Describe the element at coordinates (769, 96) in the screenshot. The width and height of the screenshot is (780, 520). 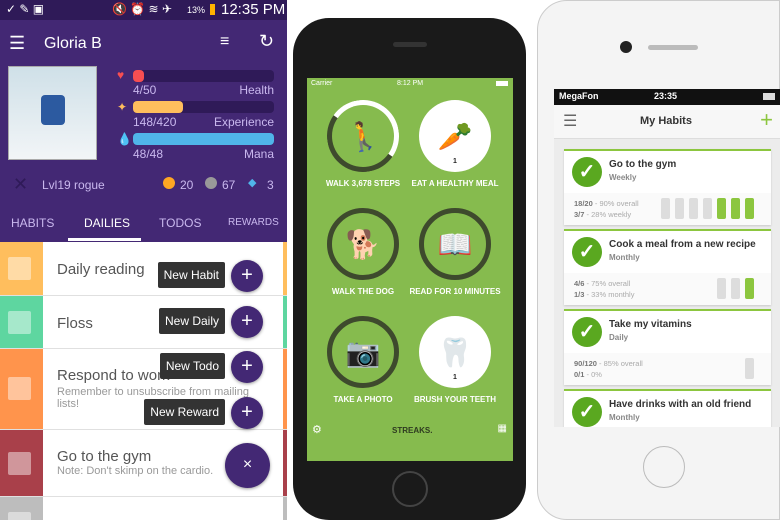
I see `battery-icon` at that location.